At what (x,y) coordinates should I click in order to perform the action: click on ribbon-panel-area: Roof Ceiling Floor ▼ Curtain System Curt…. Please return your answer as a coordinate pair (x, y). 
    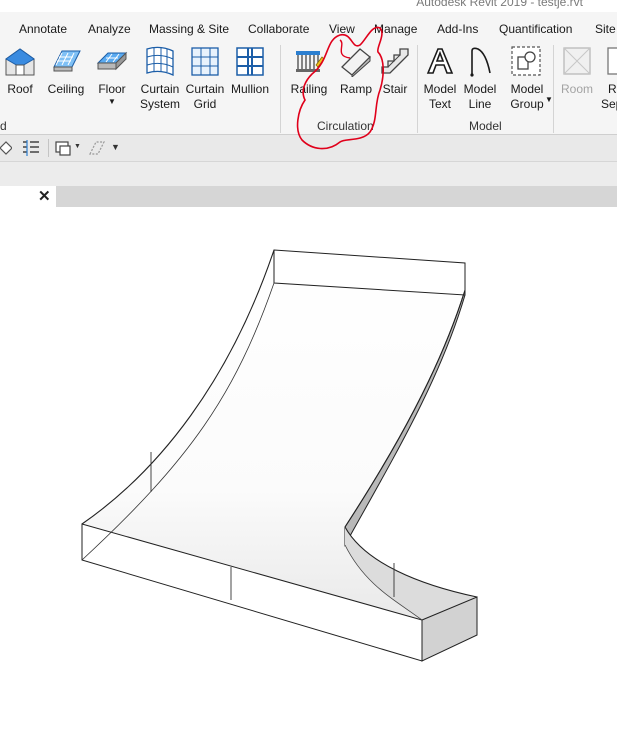
    Looking at the image, I should click on (308, 88).